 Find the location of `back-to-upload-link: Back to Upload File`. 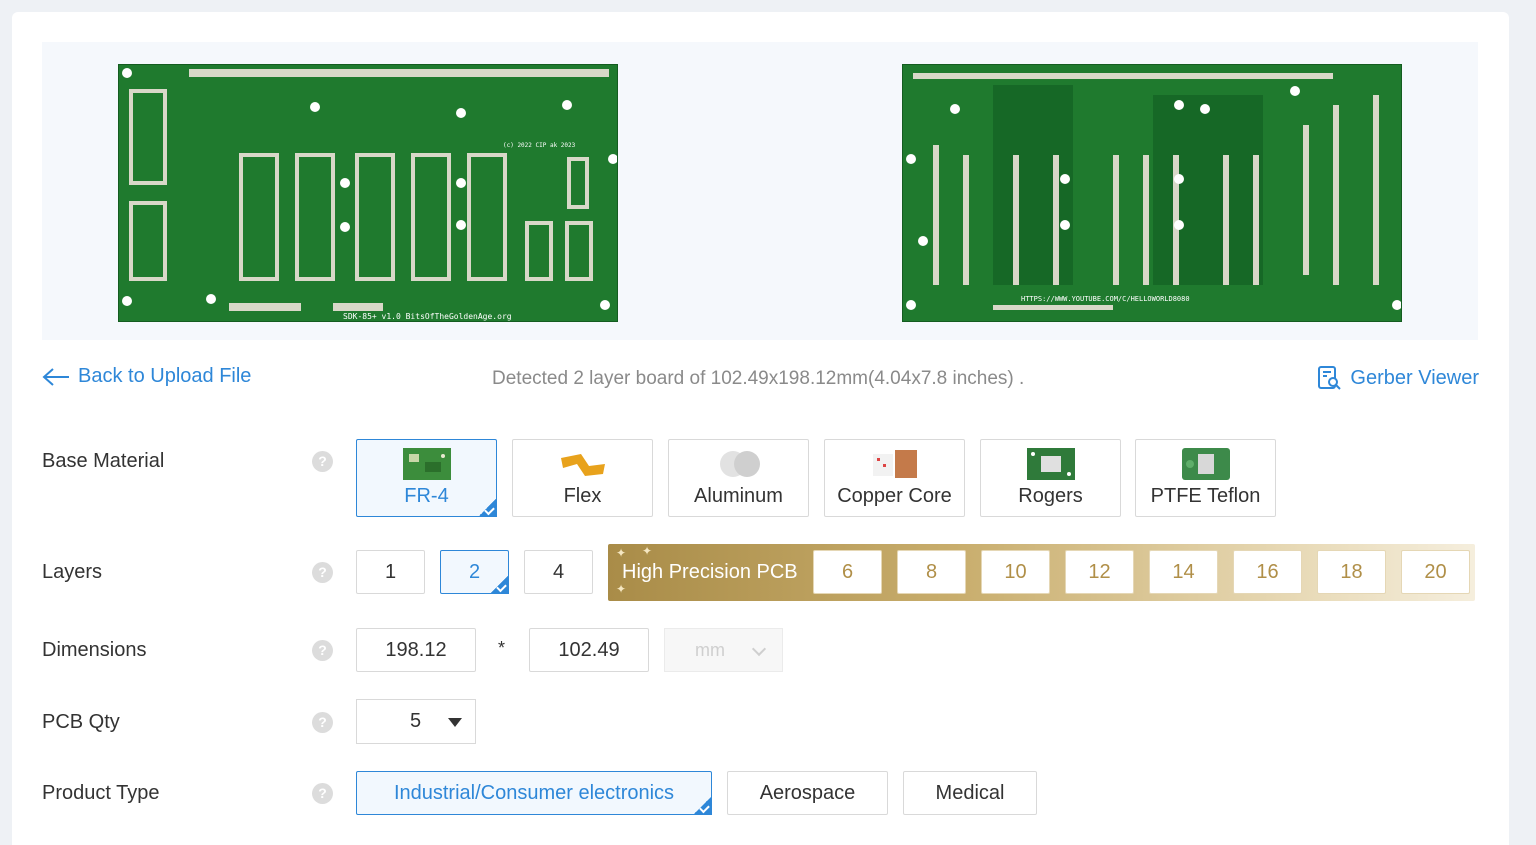

back-to-upload-link: Back to Upload File is located at coordinates (146, 376).